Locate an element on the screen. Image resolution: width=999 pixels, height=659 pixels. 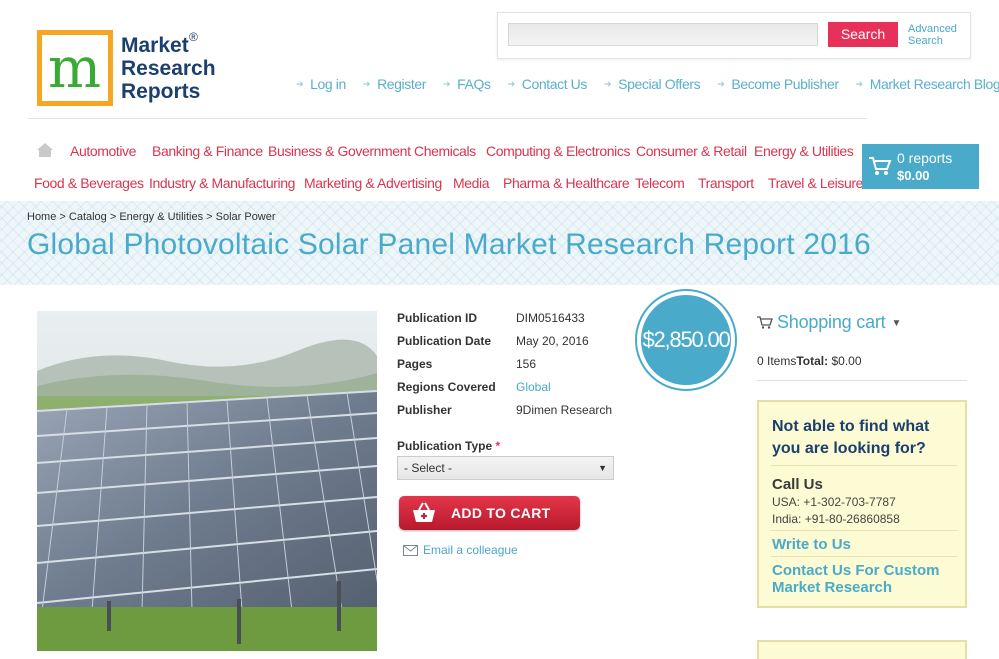
advanced-search-link: Advanced Search is located at coordinates (932, 35).